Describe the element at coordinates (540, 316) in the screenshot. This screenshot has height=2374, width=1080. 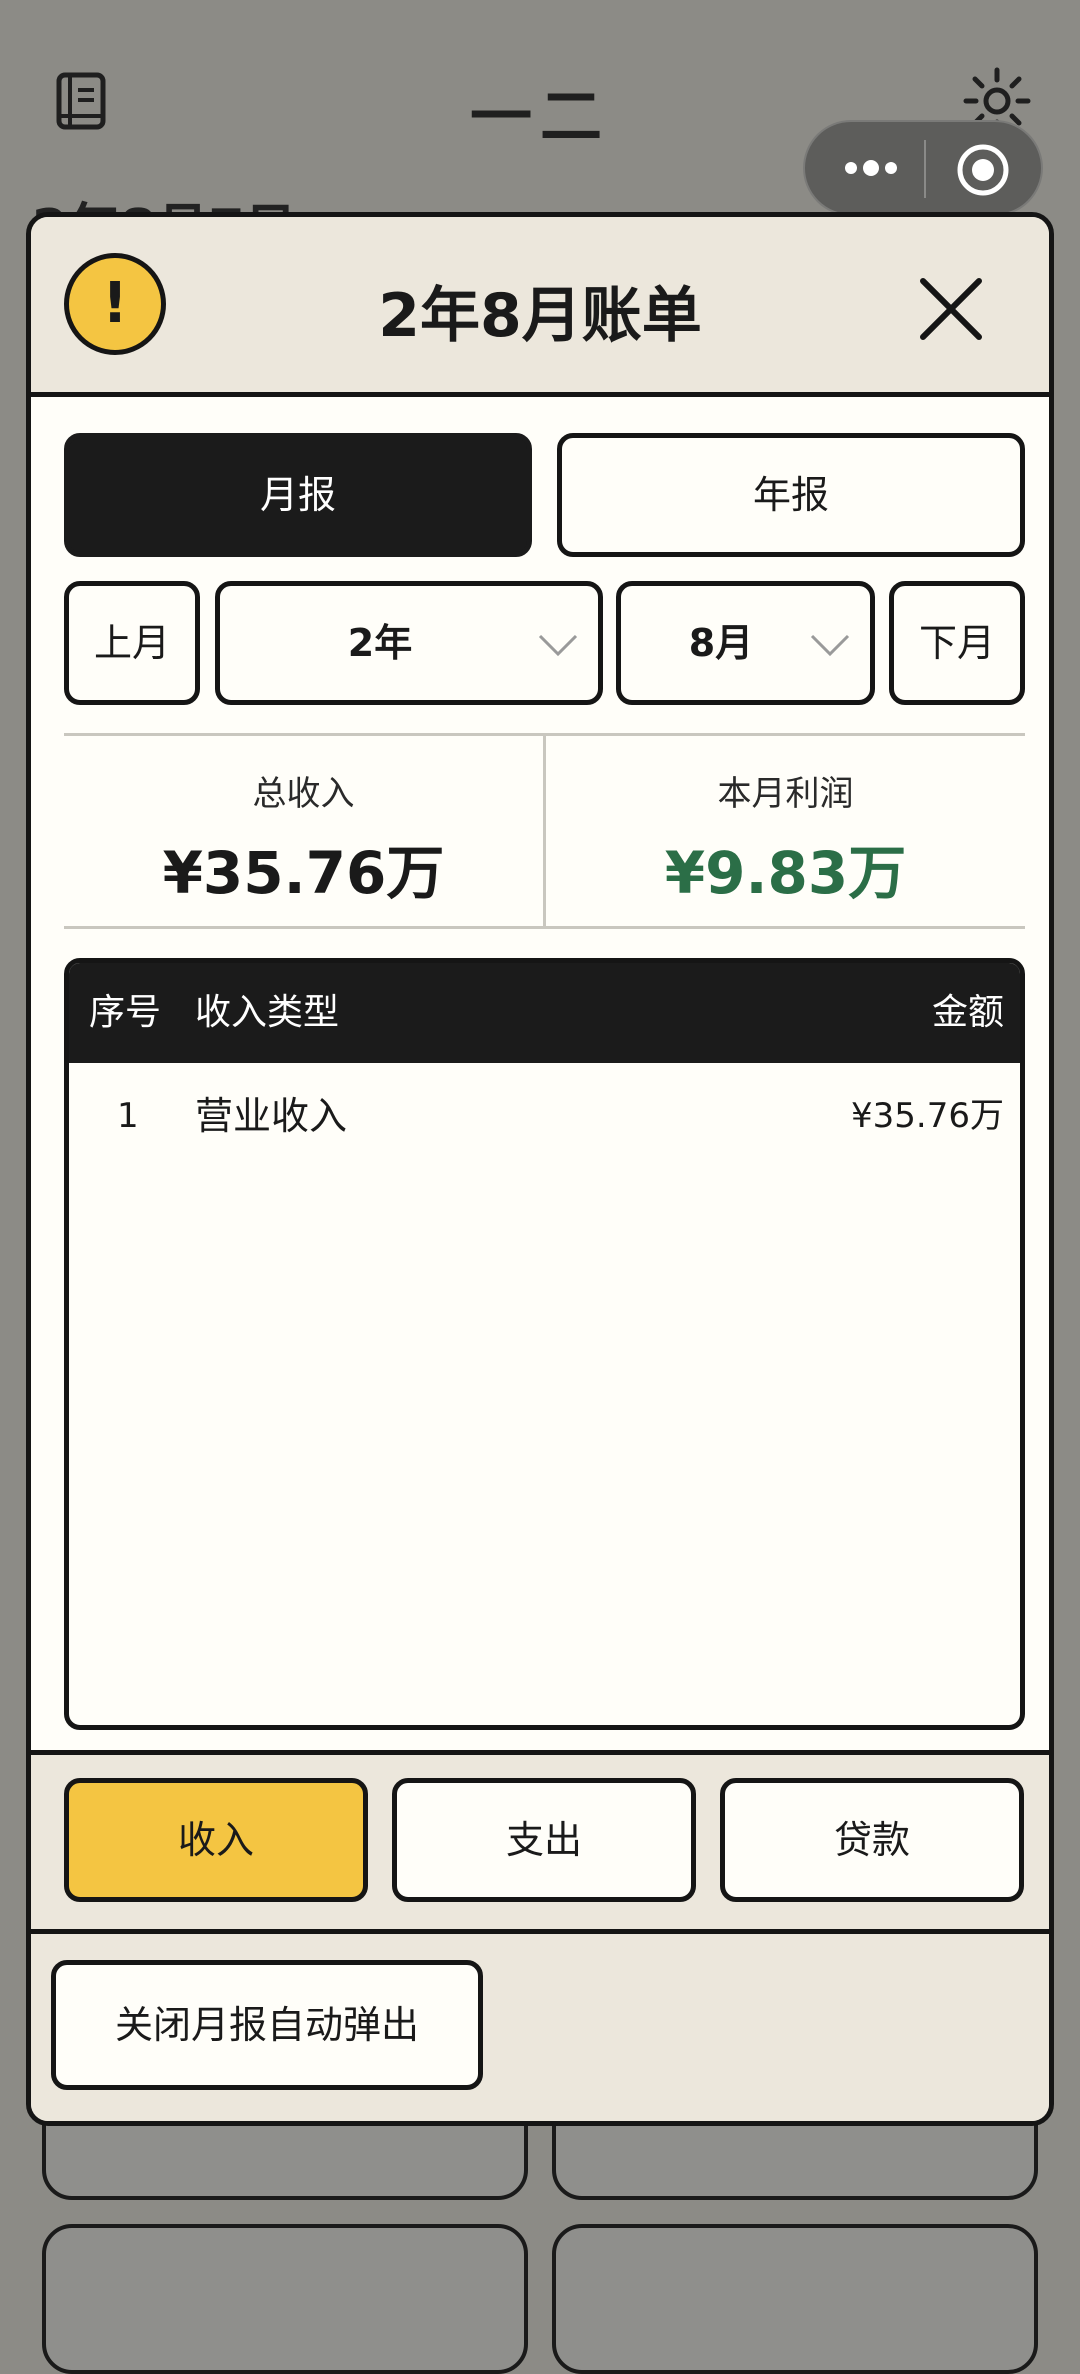
I see `modal-title: 2年8月账单` at that location.